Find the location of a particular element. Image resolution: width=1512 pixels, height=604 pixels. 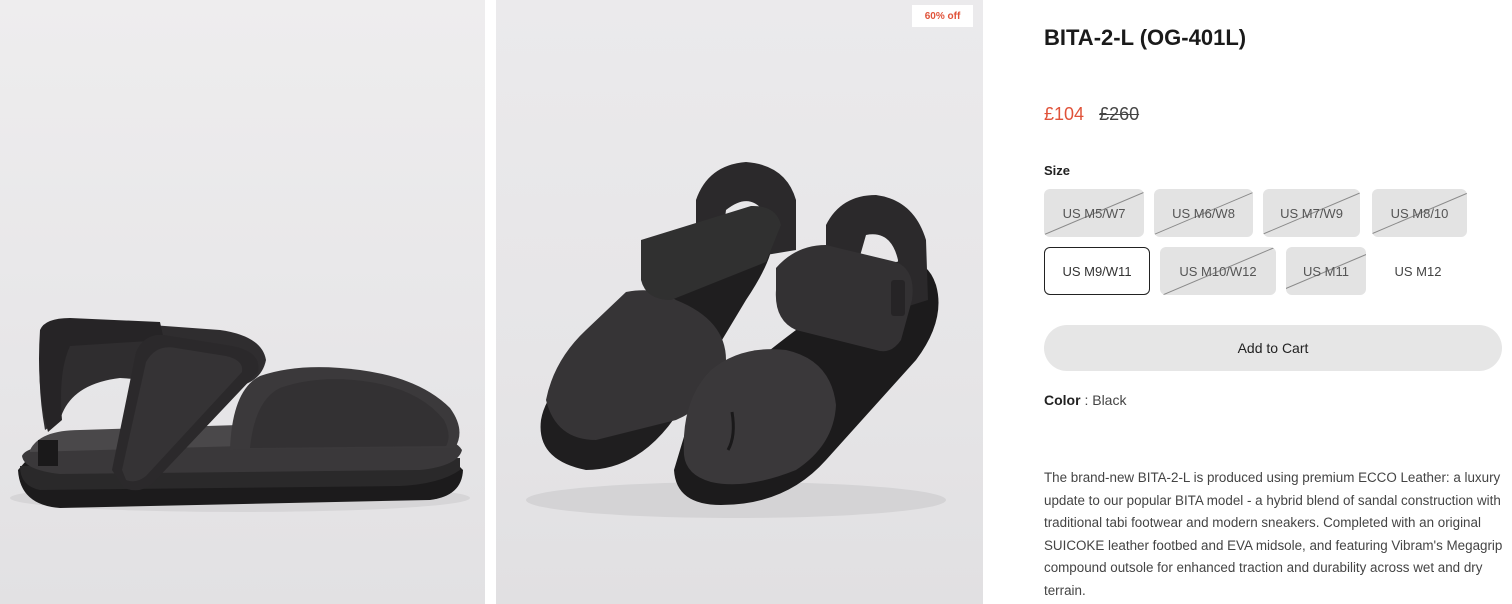

size-option-m5: US M5/W7 is located at coordinates (1094, 213).